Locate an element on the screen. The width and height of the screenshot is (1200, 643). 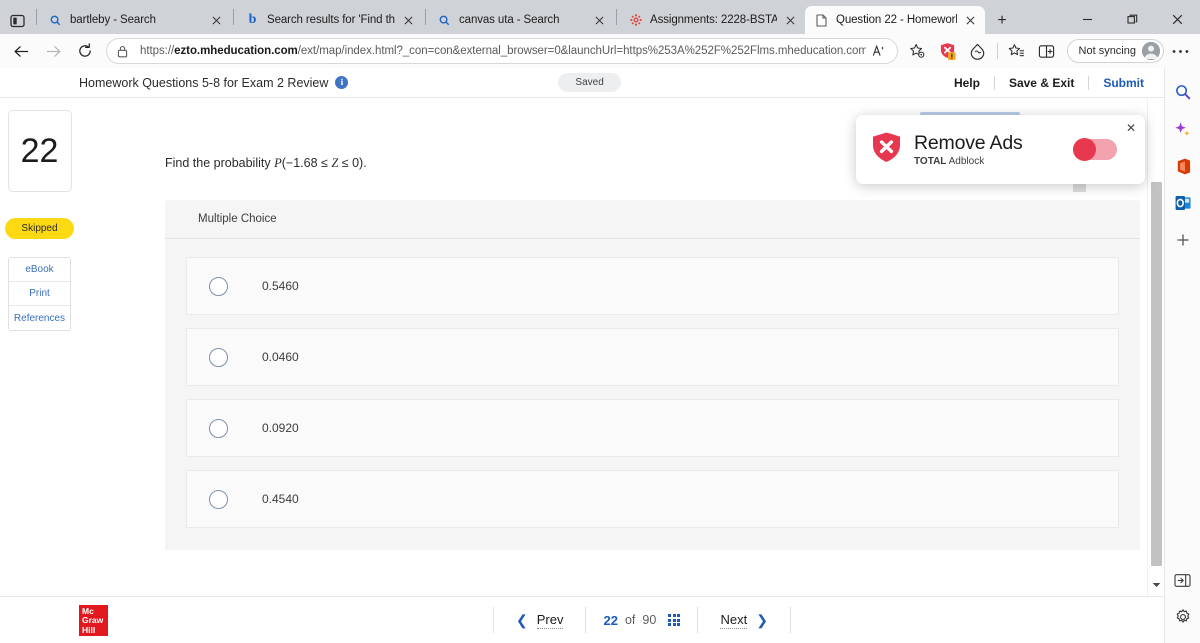
choice-label: 0.0460 is located at coordinates (280, 357).